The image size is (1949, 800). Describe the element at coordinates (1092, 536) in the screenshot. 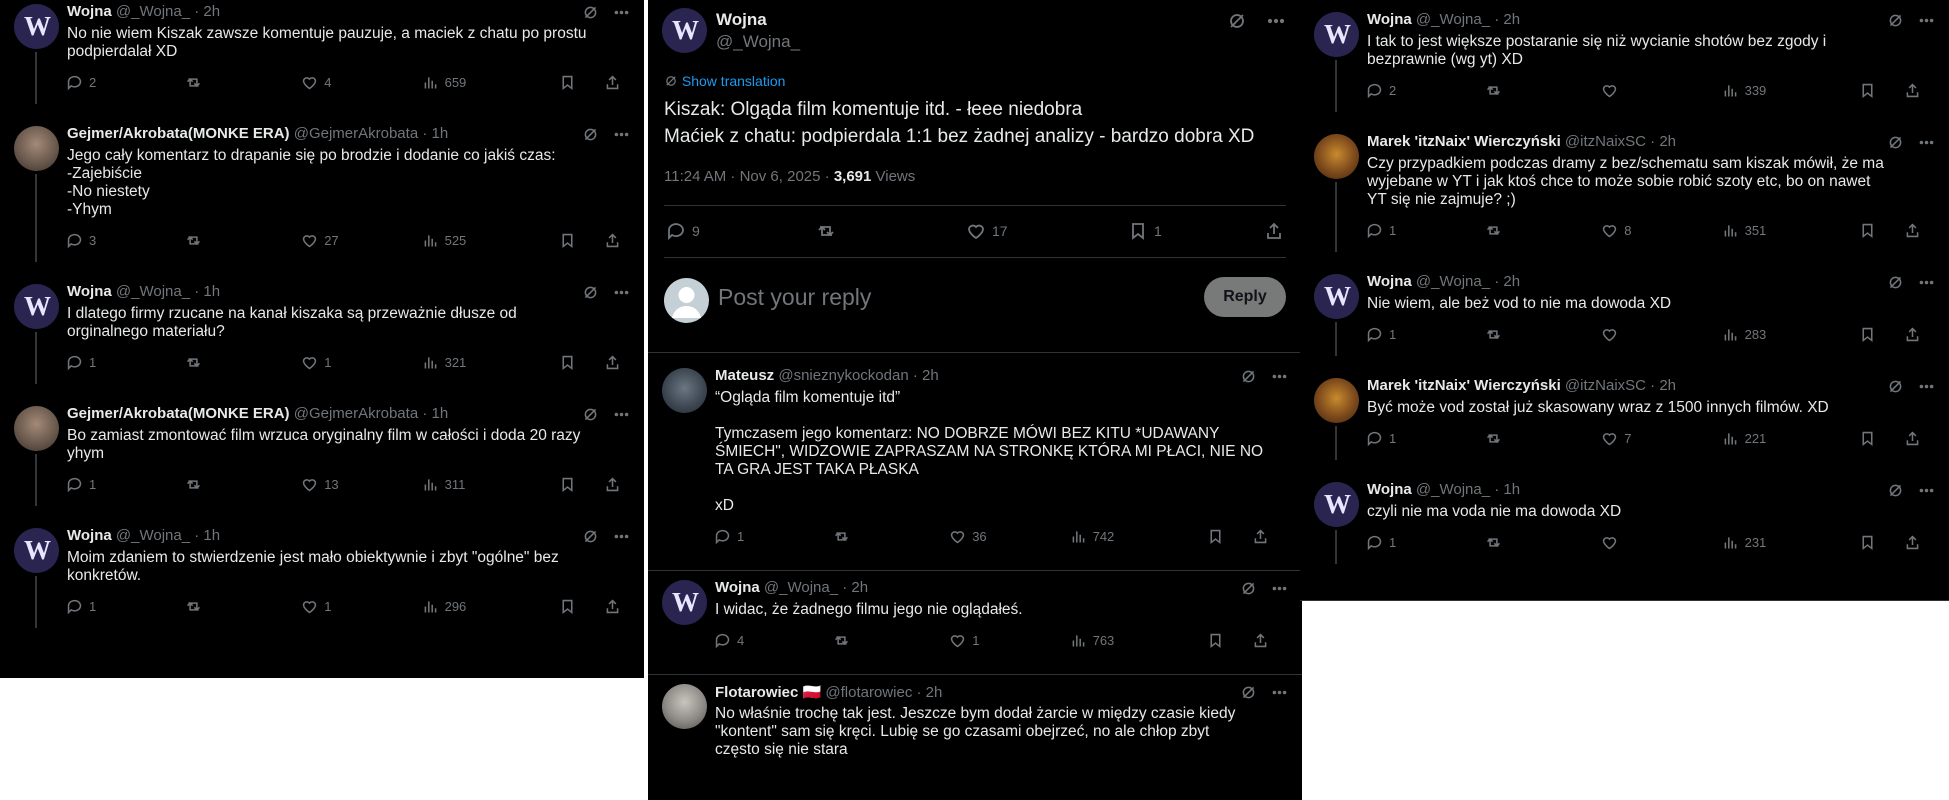

I see `views-action: 742` at that location.